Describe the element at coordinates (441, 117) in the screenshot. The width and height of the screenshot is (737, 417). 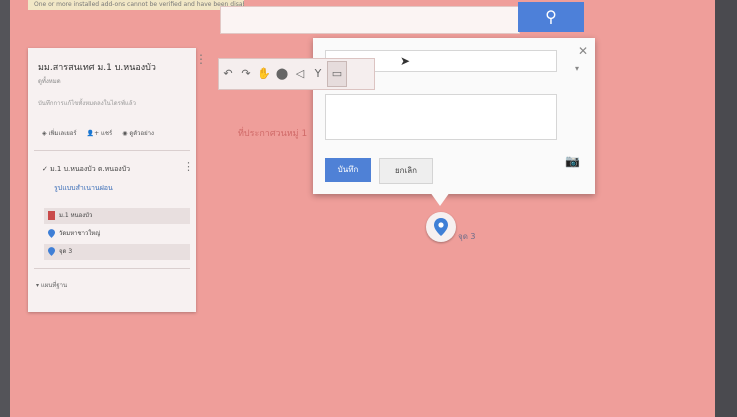
I see `feature-description-input` at that location.